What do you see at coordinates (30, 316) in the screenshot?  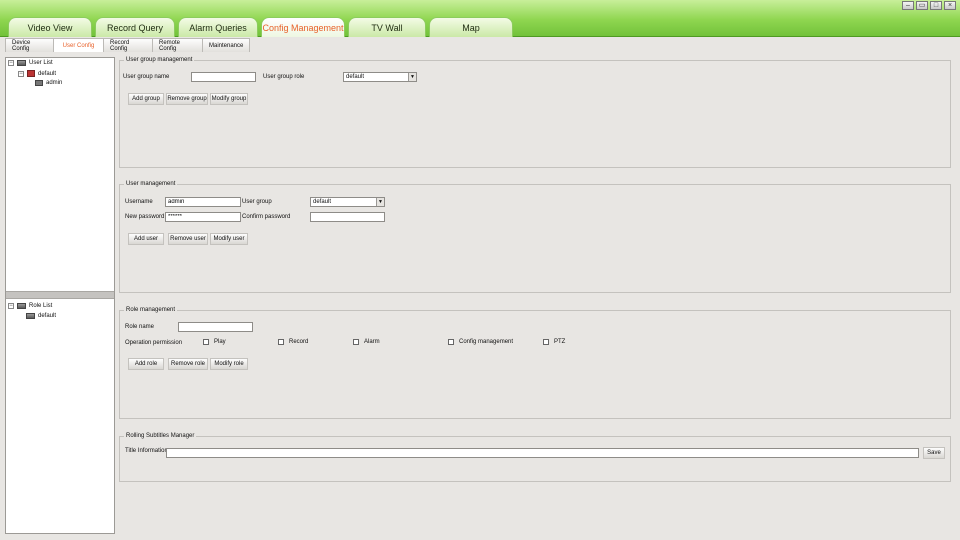 I see `role-icon` at bounding box center [30, 316].